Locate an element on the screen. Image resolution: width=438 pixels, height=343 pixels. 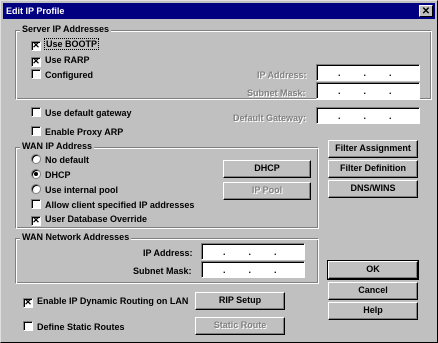
no-default-label: No default is located at coordinates (67, 160).